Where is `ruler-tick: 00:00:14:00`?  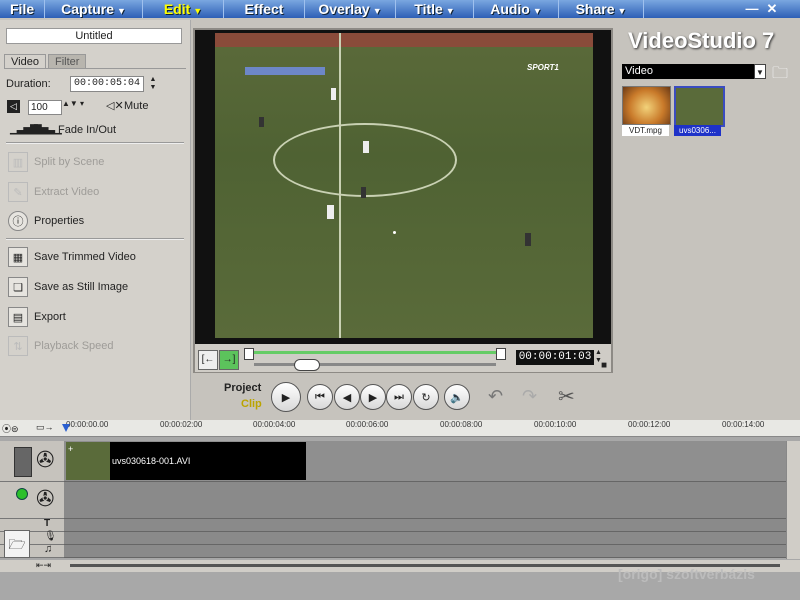
ruler-tick: 00:00:14:00 is located at coordinates (743, 424).